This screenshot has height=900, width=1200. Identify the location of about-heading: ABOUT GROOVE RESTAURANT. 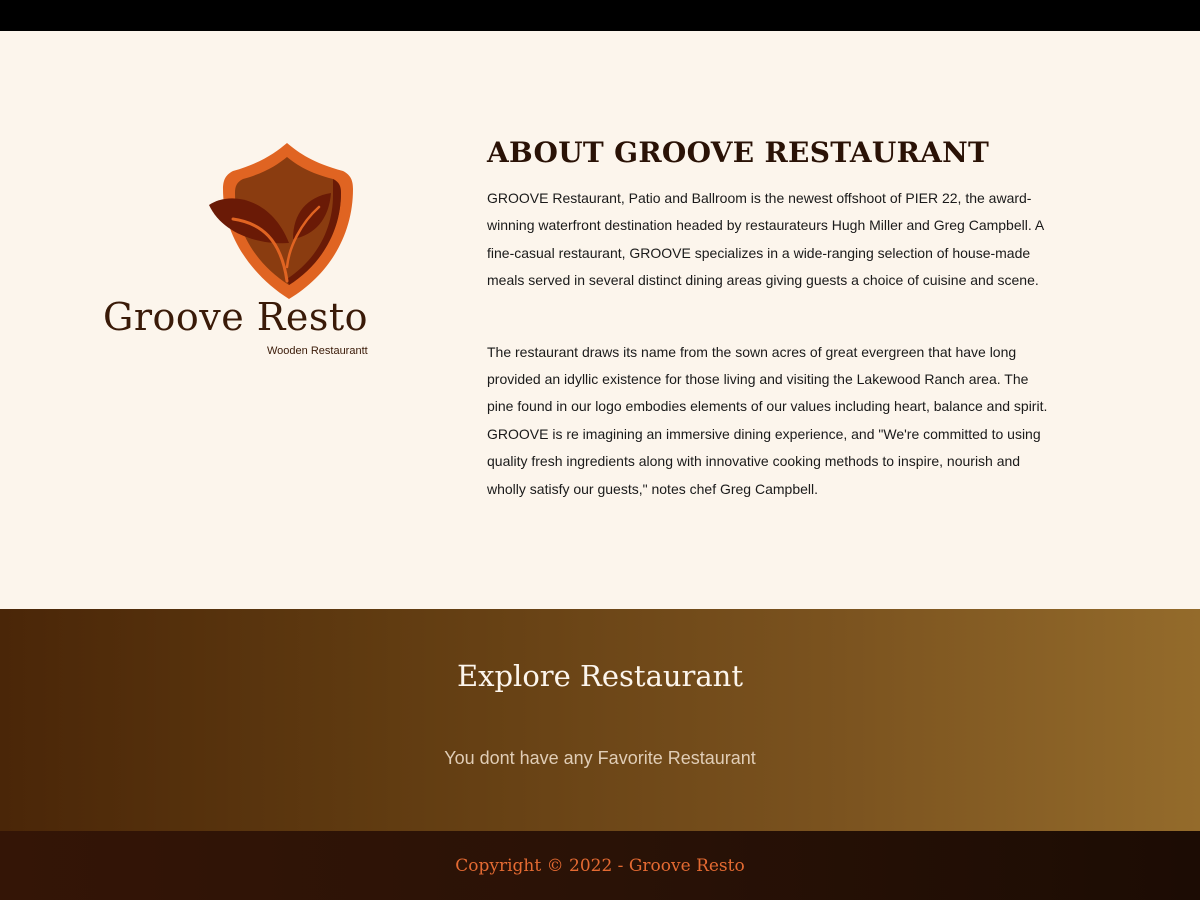
(738, 152).